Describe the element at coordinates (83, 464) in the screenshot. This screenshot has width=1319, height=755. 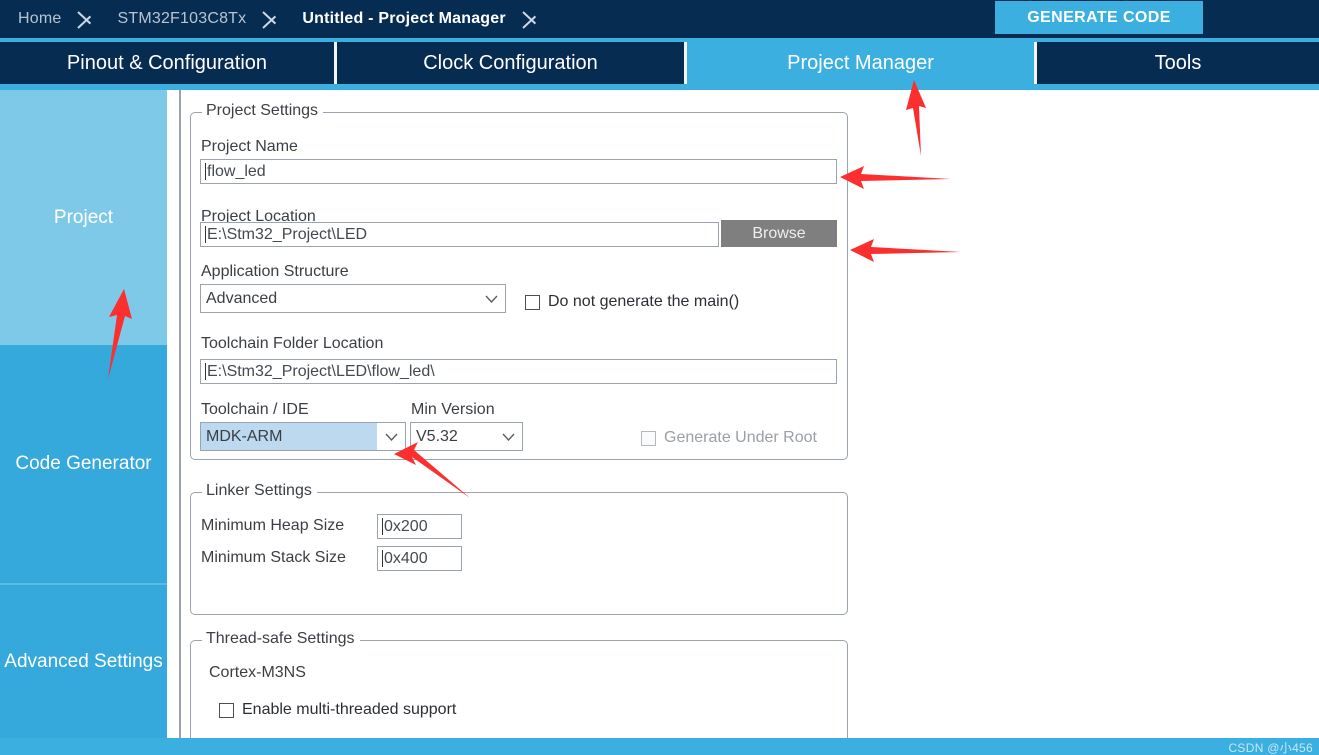
I see `sidebar-item-code-generator: Code Generator` at that location.